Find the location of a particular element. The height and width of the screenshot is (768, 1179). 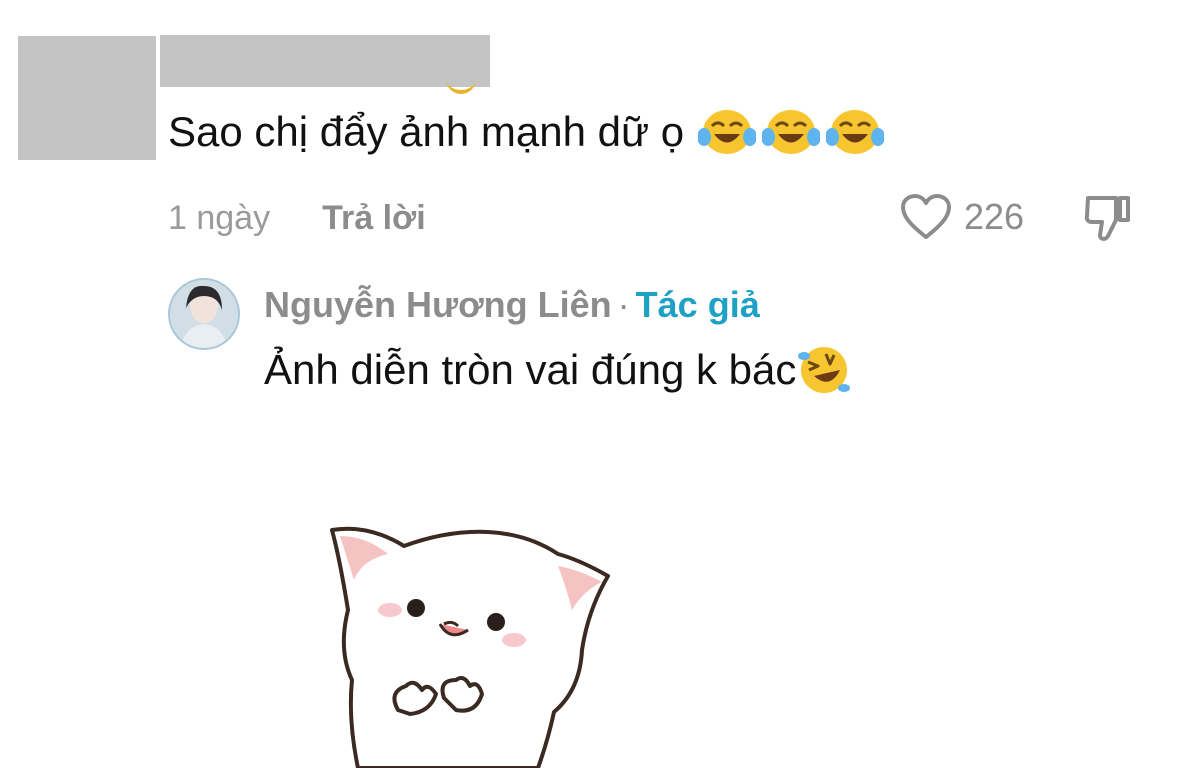

comment-body: Sao chị đẩy ảnh mạnh dữ ọ is located at coordinates (526, 132).